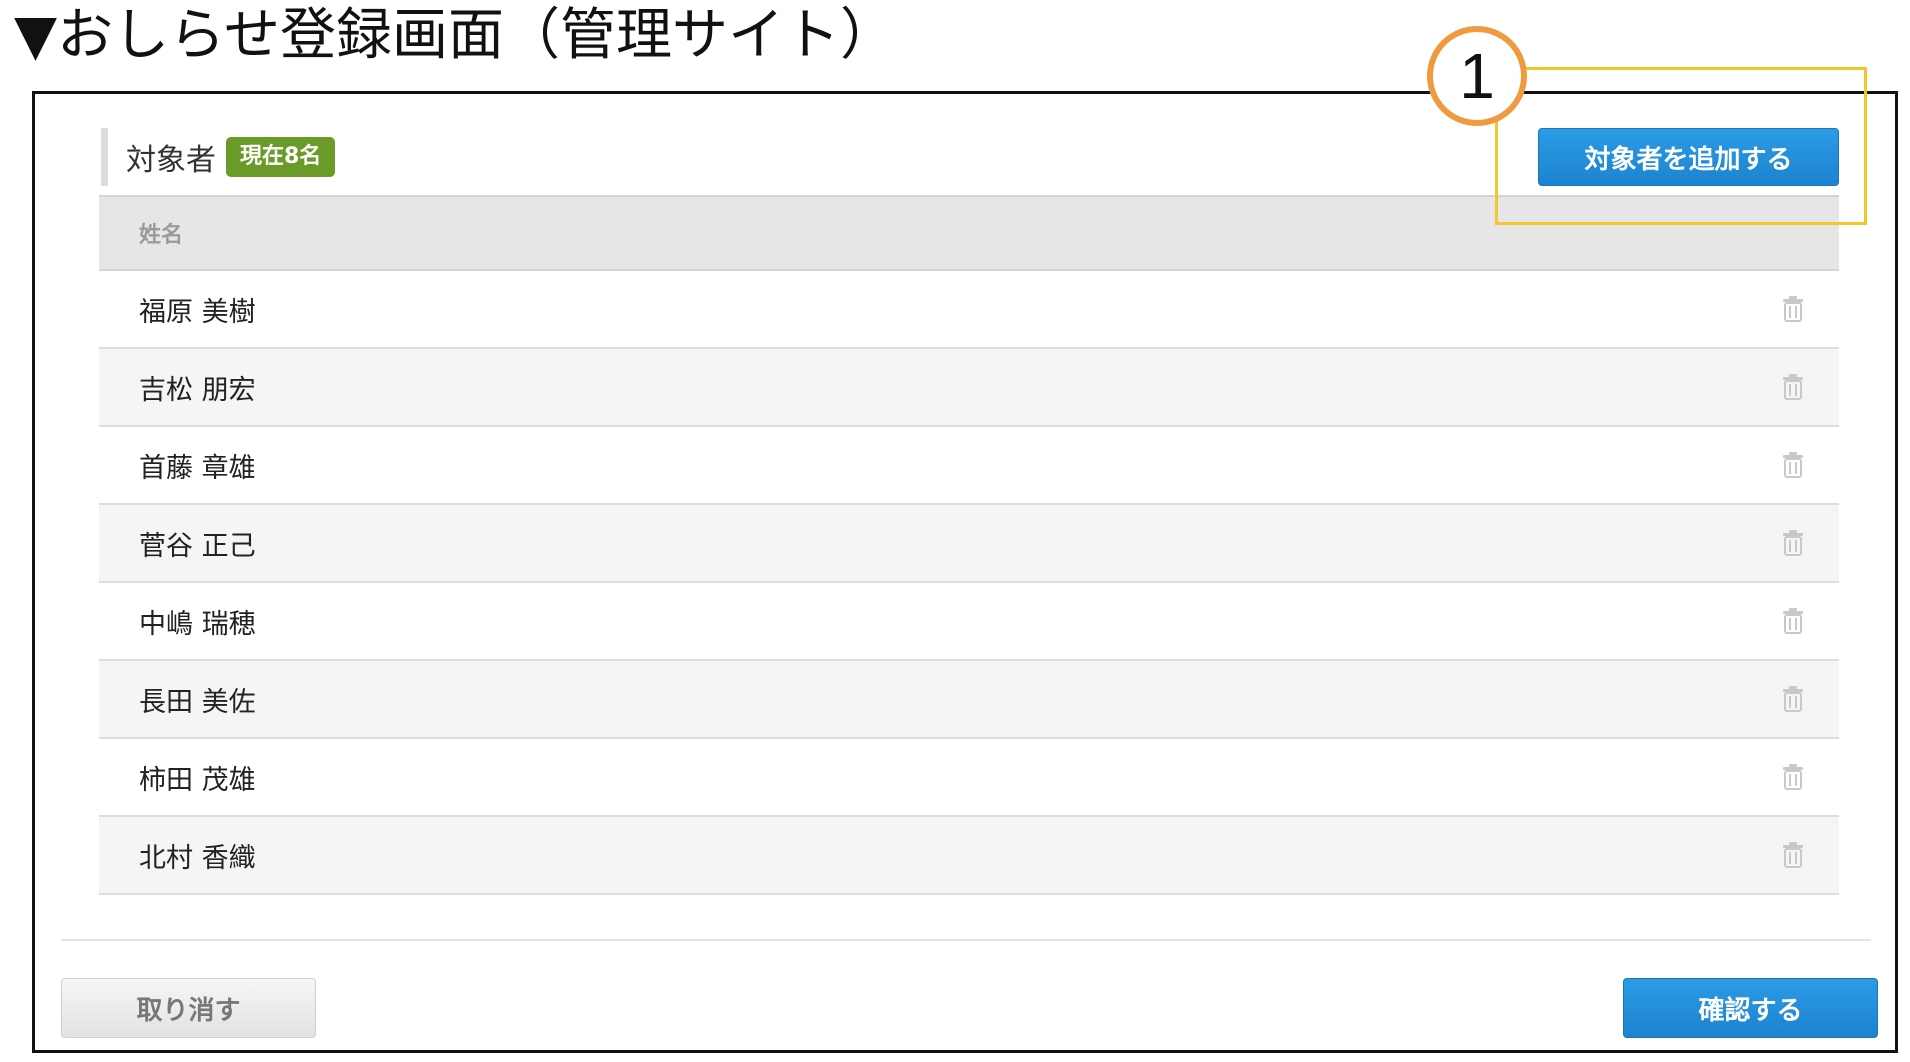 The width and height of the screenshot is (1910, 1062). Describe the element at coordinates (1681, 146) in the screenshot. I see `annotation-highlight-box` at that location.